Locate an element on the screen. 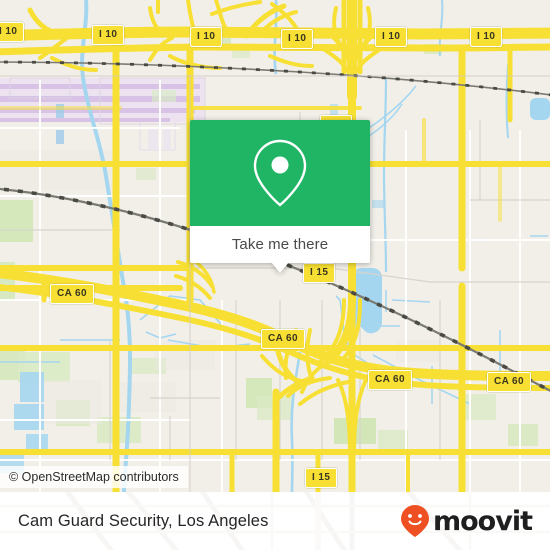  moovit-logo: moovit is located at coordinates (466, 521).